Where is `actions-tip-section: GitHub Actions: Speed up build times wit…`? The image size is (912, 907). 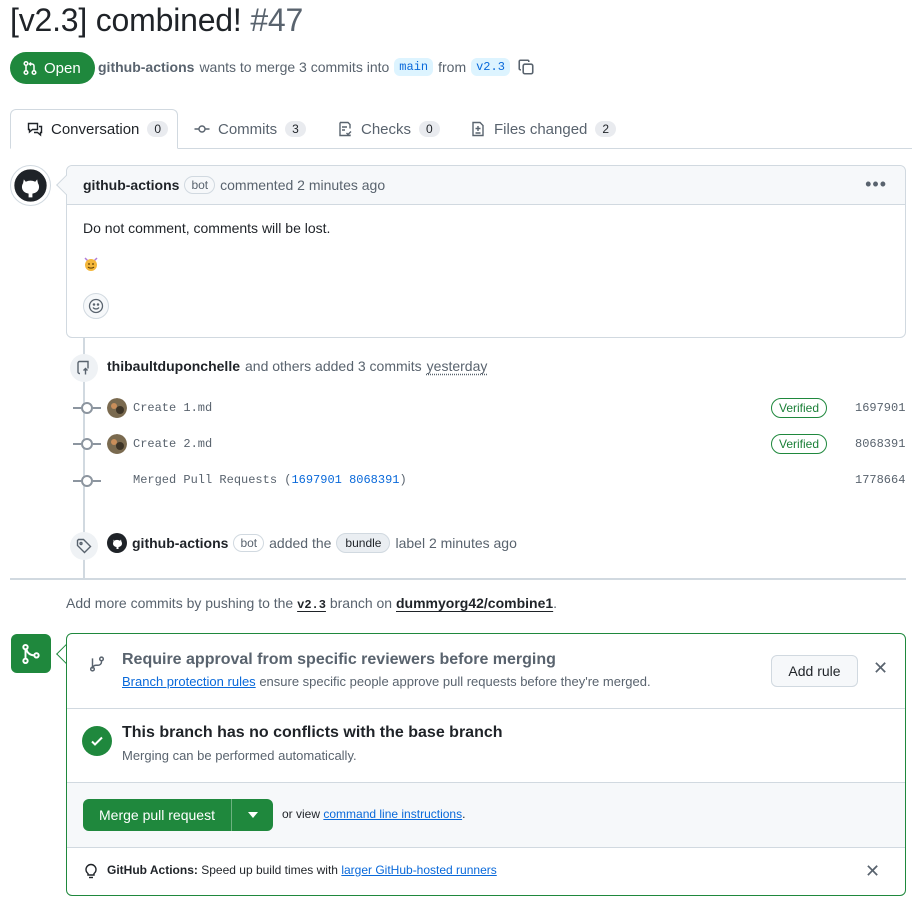 actions-tip-section: GitHub Actions: Speed up build times wit… is located at coordinates (486, 871).